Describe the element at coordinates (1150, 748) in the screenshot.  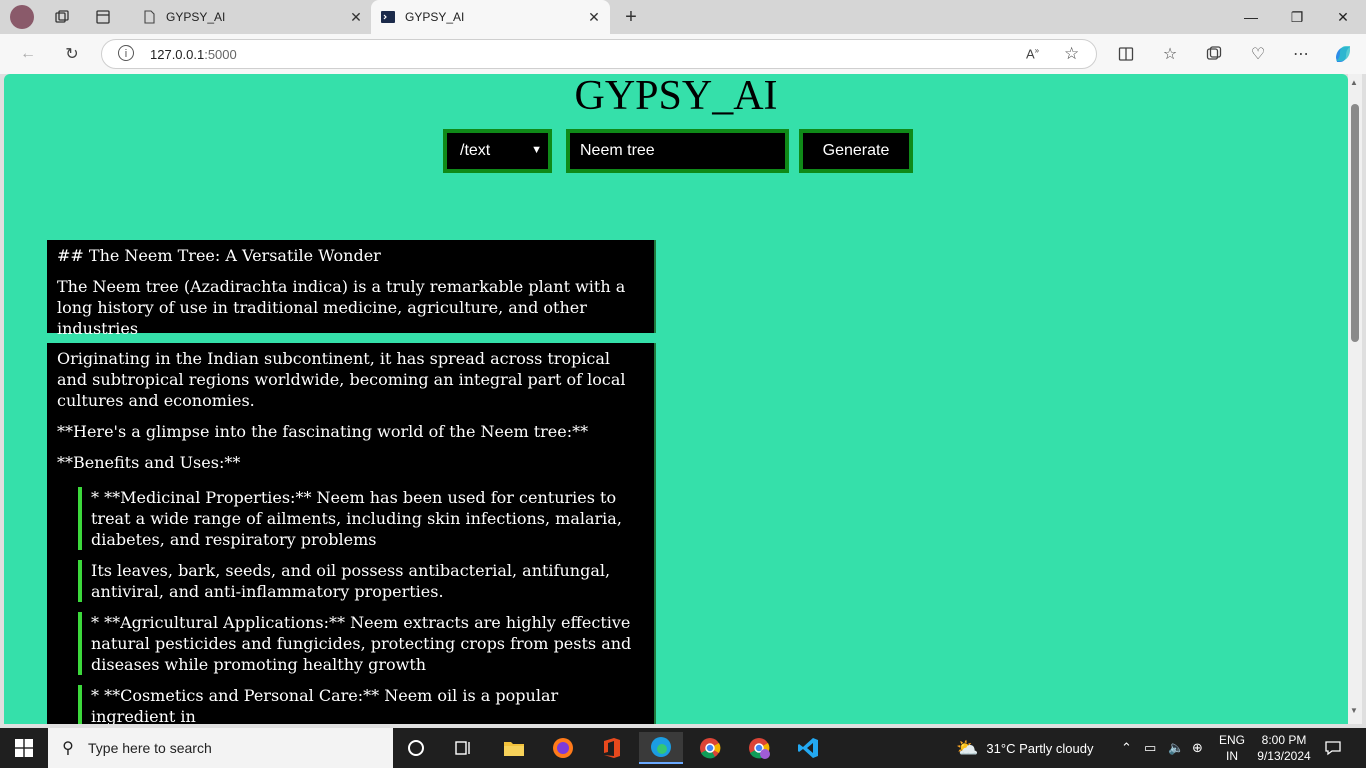
I see `network-icon: ▭` at that location.